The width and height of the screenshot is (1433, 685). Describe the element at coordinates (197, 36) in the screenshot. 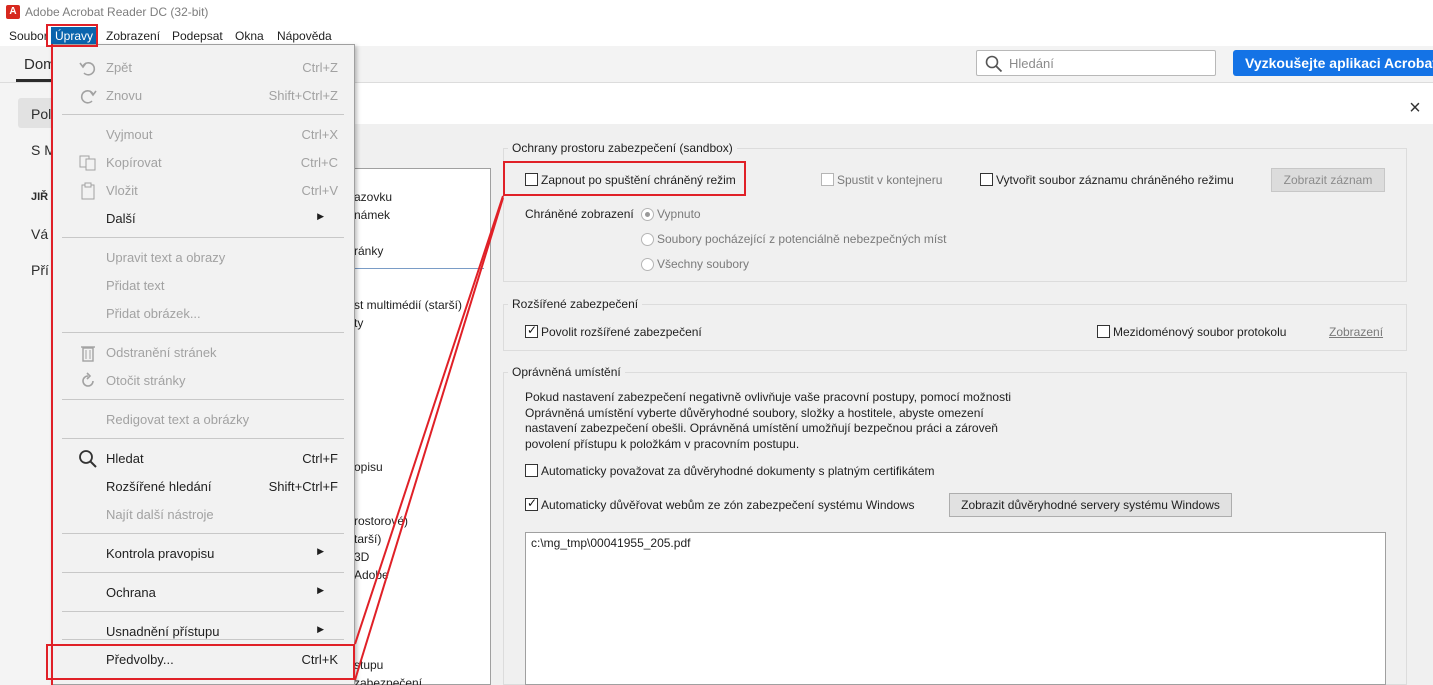

I see `menu-podepsat: Podepsat` at that location.